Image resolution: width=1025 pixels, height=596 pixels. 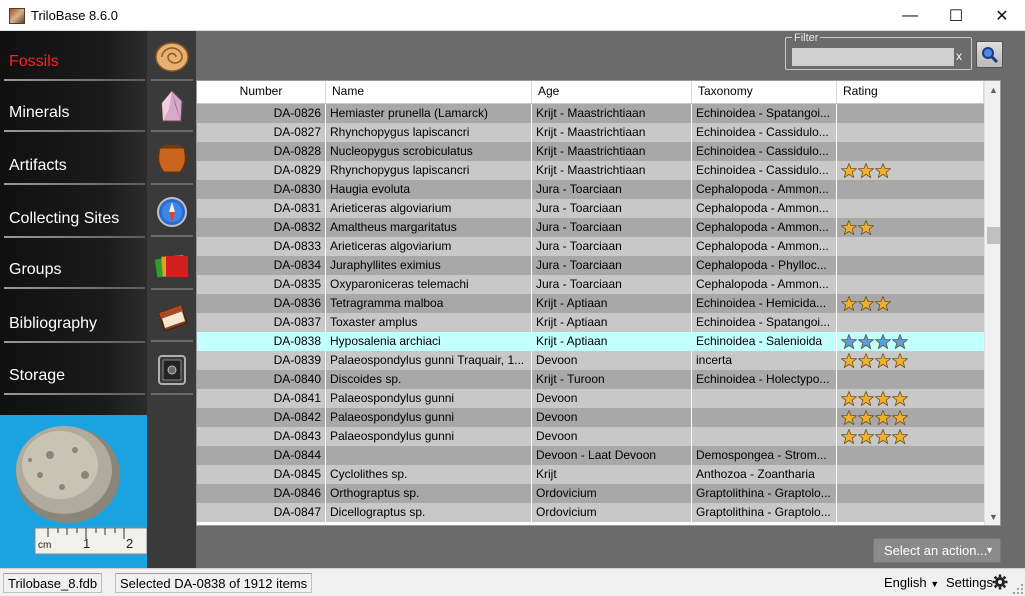 I want to click on filter-clear-button: x, so click(x=959, y=56).